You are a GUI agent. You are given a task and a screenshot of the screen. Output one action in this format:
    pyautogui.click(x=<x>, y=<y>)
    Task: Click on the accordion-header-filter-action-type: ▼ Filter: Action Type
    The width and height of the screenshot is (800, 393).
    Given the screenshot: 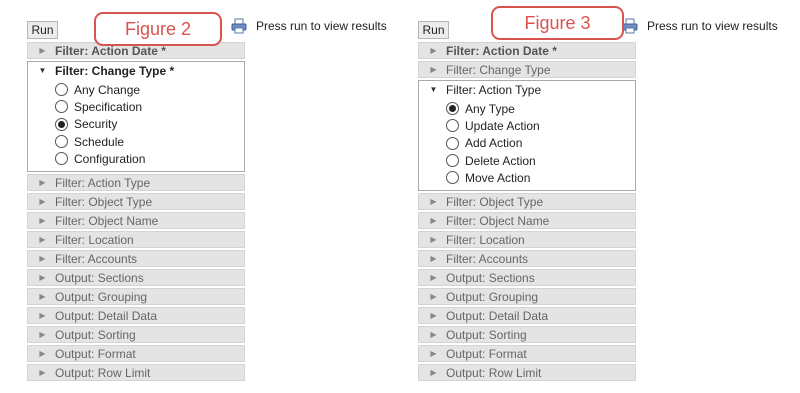 What is the action you would take?
    pyautogui.click(x=527, y=89)
    